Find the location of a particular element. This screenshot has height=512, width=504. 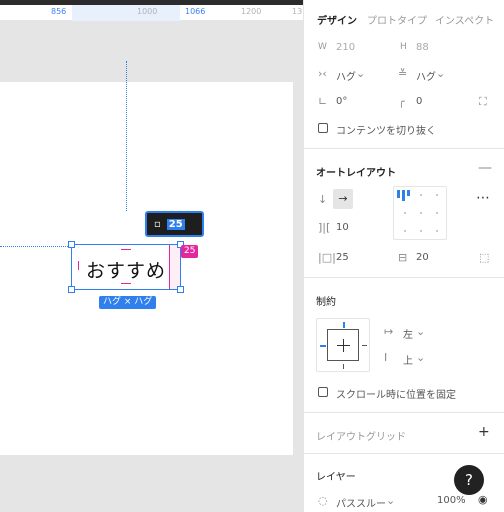

panel-tabs: デザイン プロトタイプ インスペクト is located at coordinates (404, 21).